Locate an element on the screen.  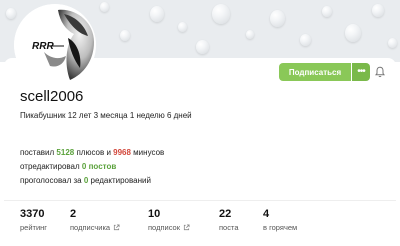
minuses-count: 9968 is located at coordinates (122, 152).